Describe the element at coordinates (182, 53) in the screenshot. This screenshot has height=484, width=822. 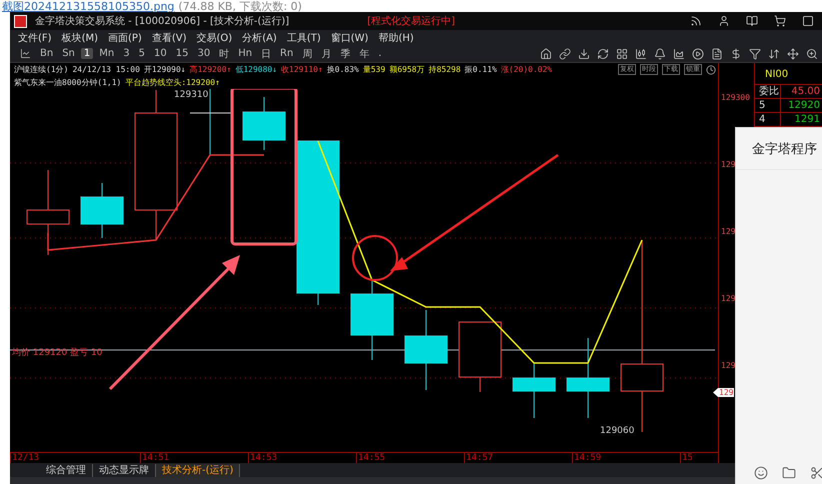
I see `period-button: 15` at that location.